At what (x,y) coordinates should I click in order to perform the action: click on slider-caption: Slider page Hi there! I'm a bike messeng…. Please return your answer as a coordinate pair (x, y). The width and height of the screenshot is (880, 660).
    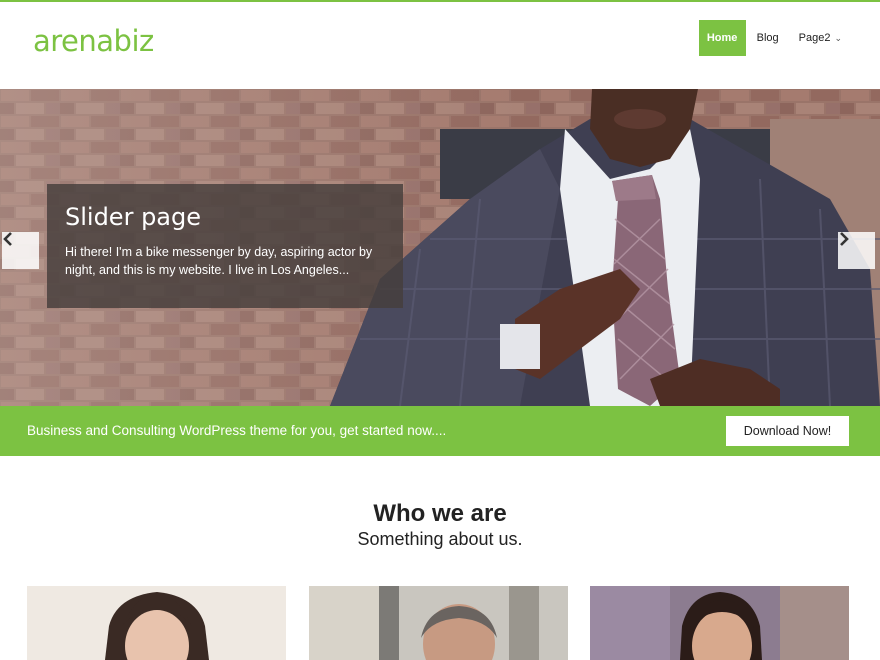
    Looking at the image, I should click on (225, 246).